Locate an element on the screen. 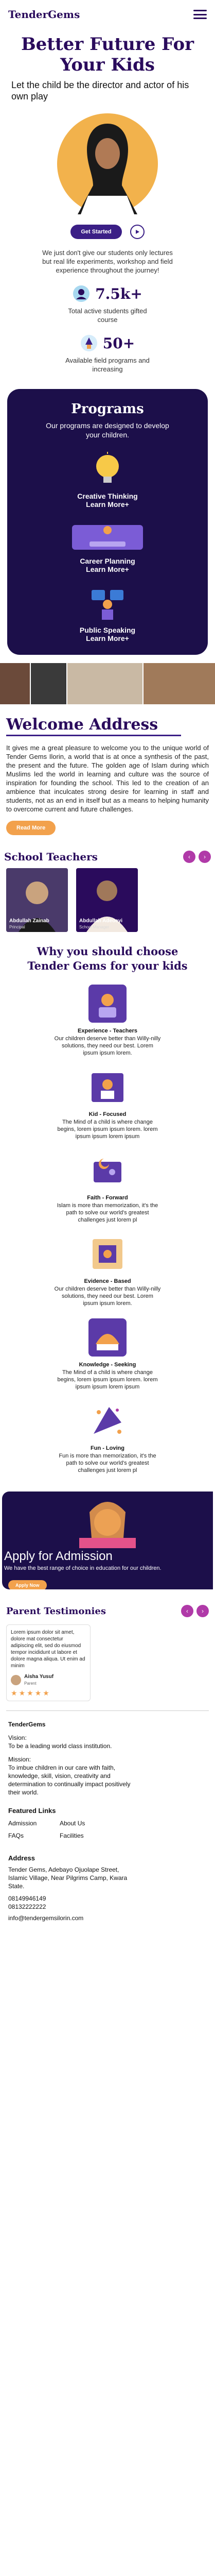 The height and width of the screenshot is (2576, 215). footer-link: Admission is located at coordinates (34, 1823).